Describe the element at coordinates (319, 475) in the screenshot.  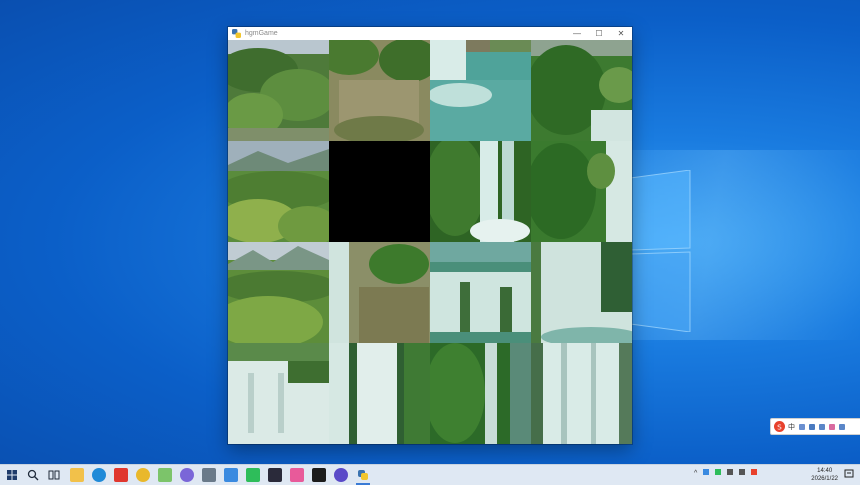
I see `terminal-icon` at that location.